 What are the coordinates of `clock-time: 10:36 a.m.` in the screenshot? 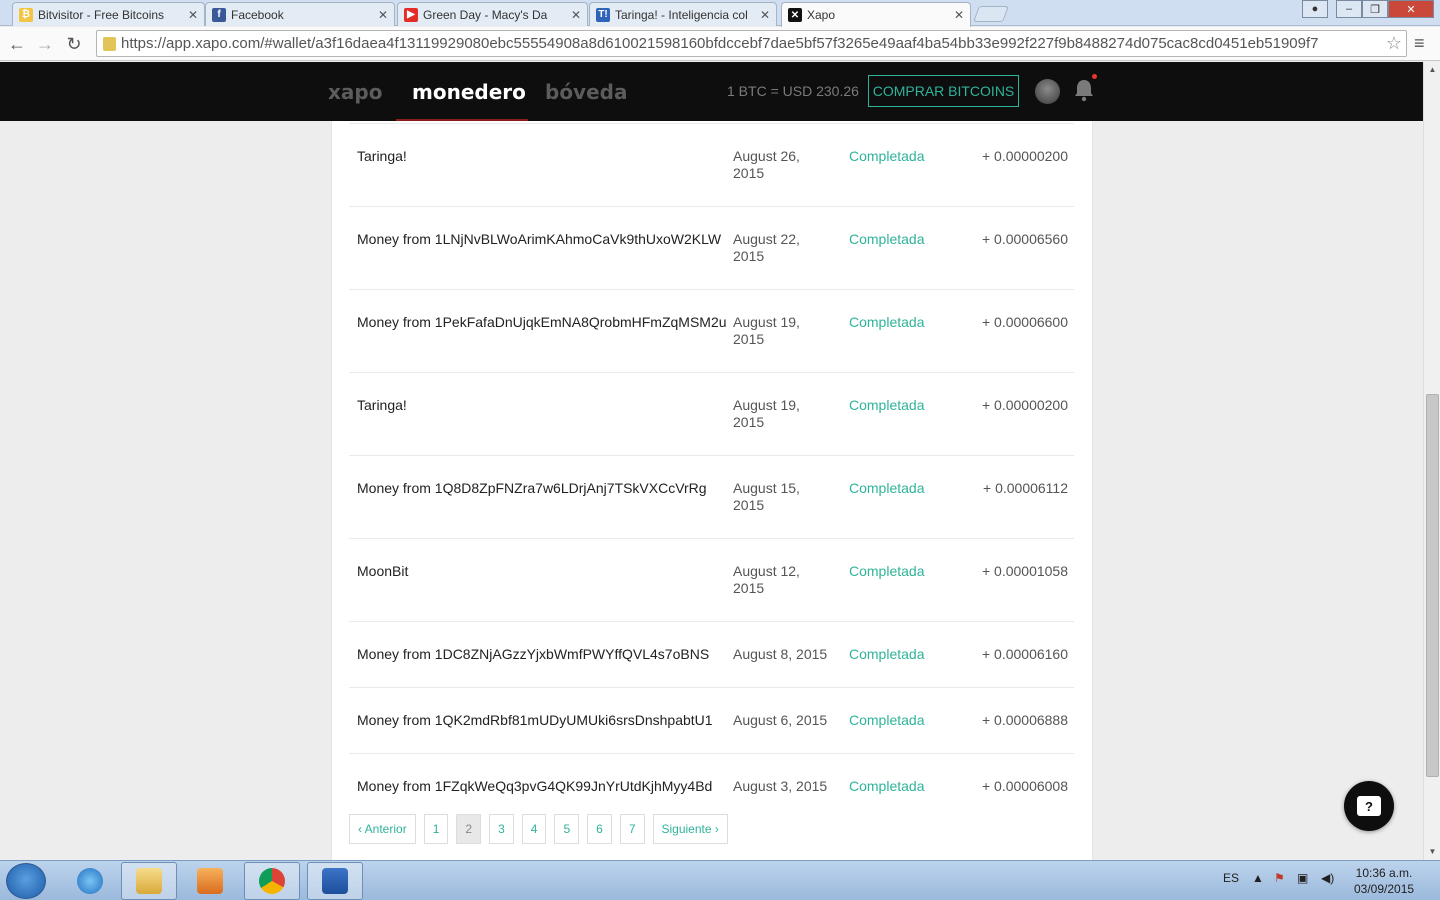 It's located at (1384, 873).